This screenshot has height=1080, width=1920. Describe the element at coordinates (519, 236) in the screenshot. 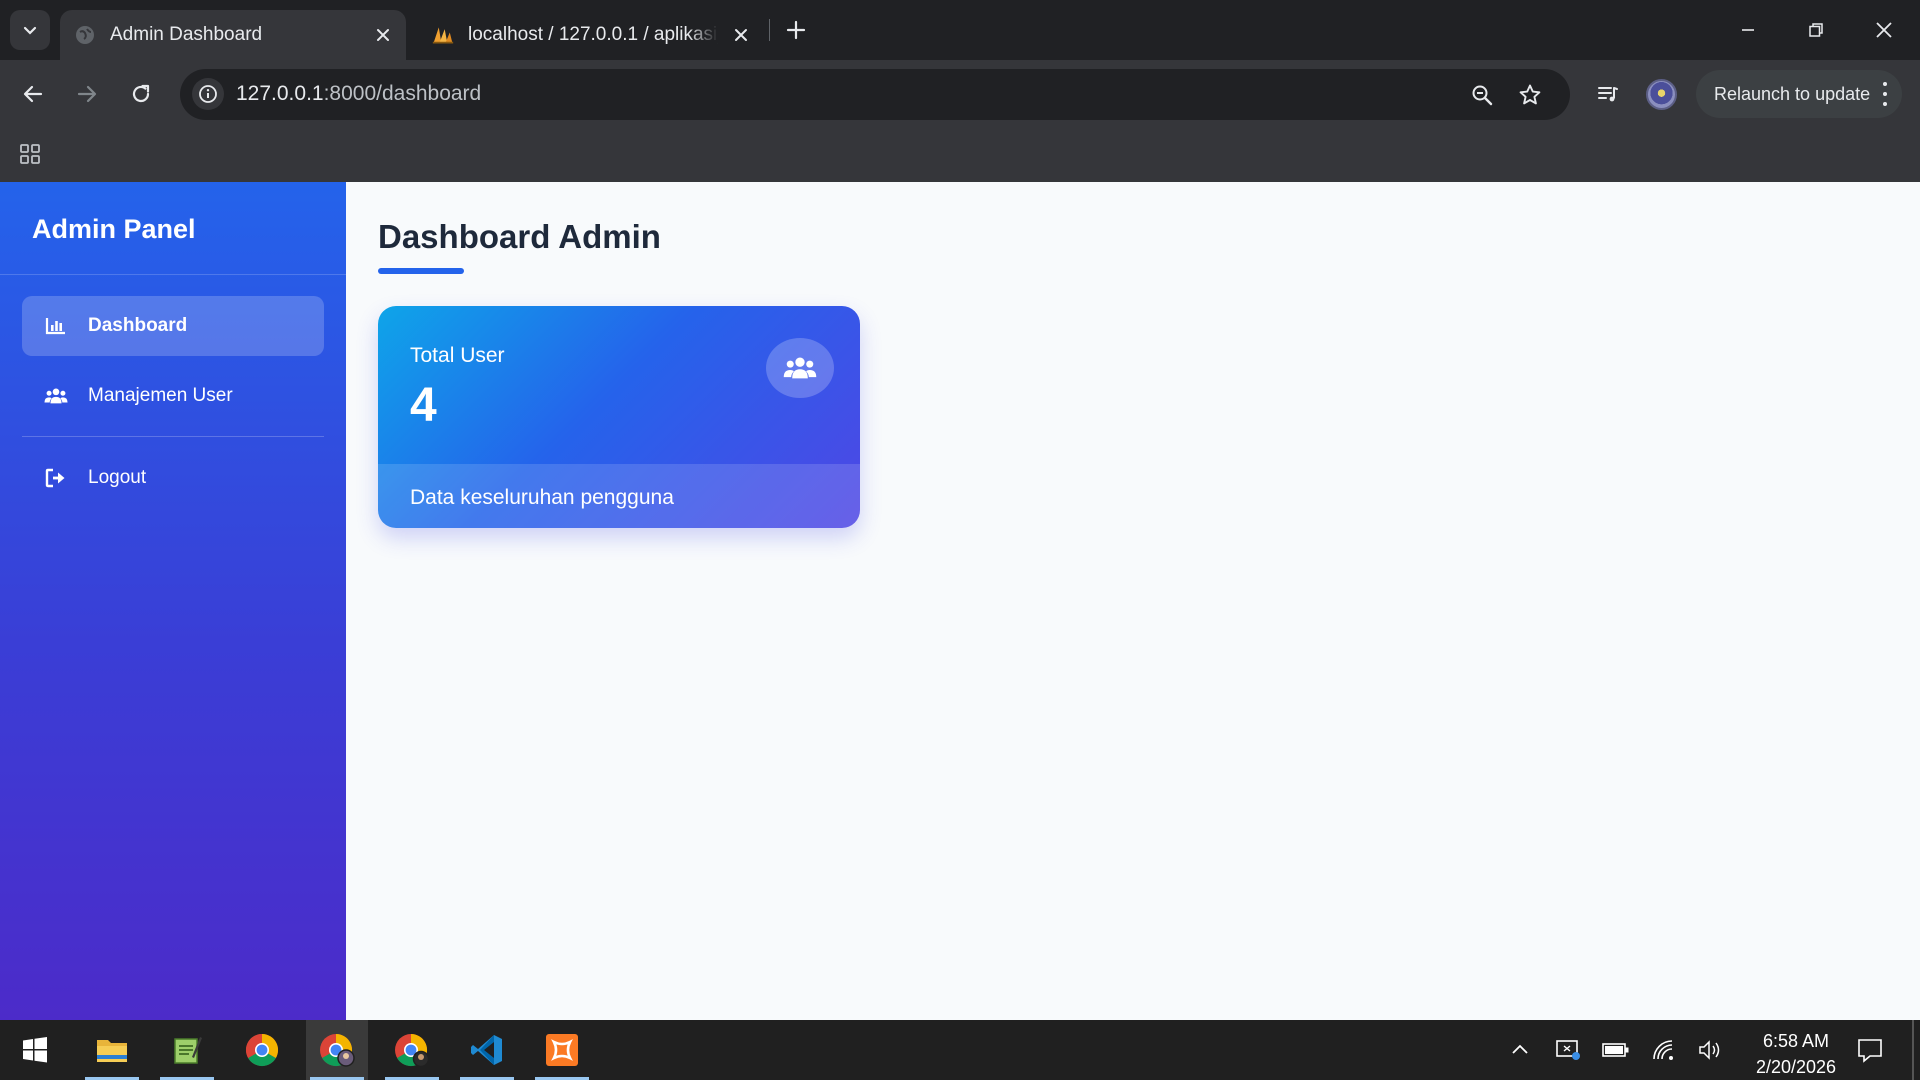

I see `page-title: Dashboard Admin` at that location.